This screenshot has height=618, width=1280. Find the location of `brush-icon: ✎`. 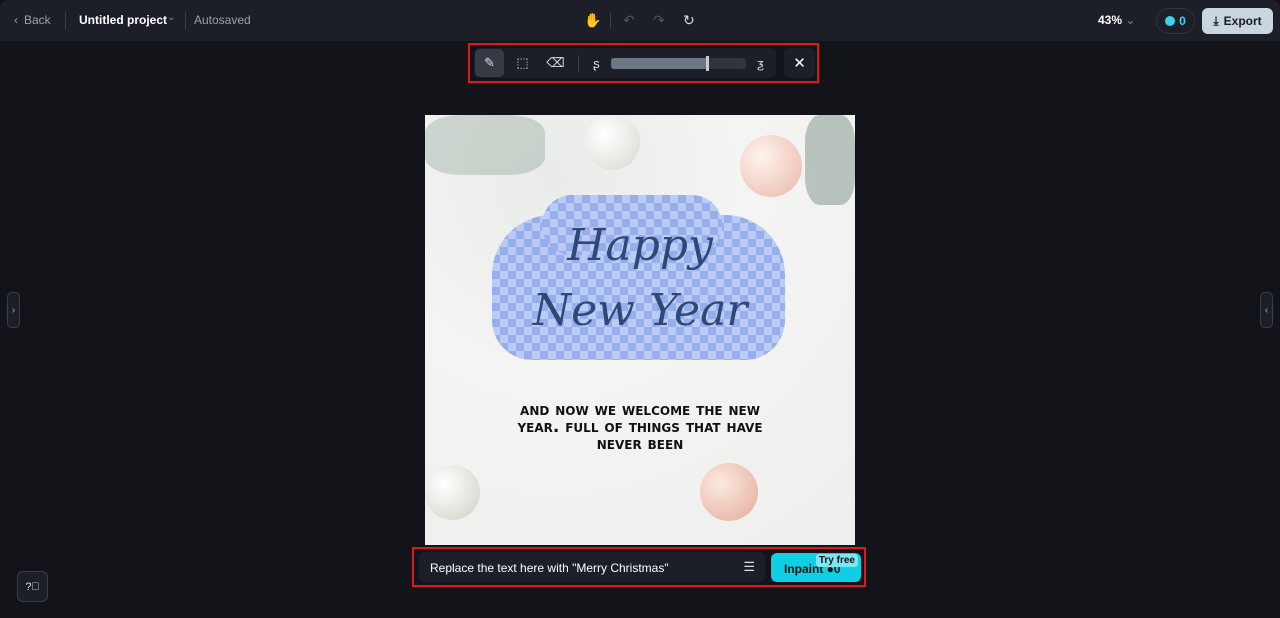

brush-icon: ✎ is located at coordinates (489, 63).